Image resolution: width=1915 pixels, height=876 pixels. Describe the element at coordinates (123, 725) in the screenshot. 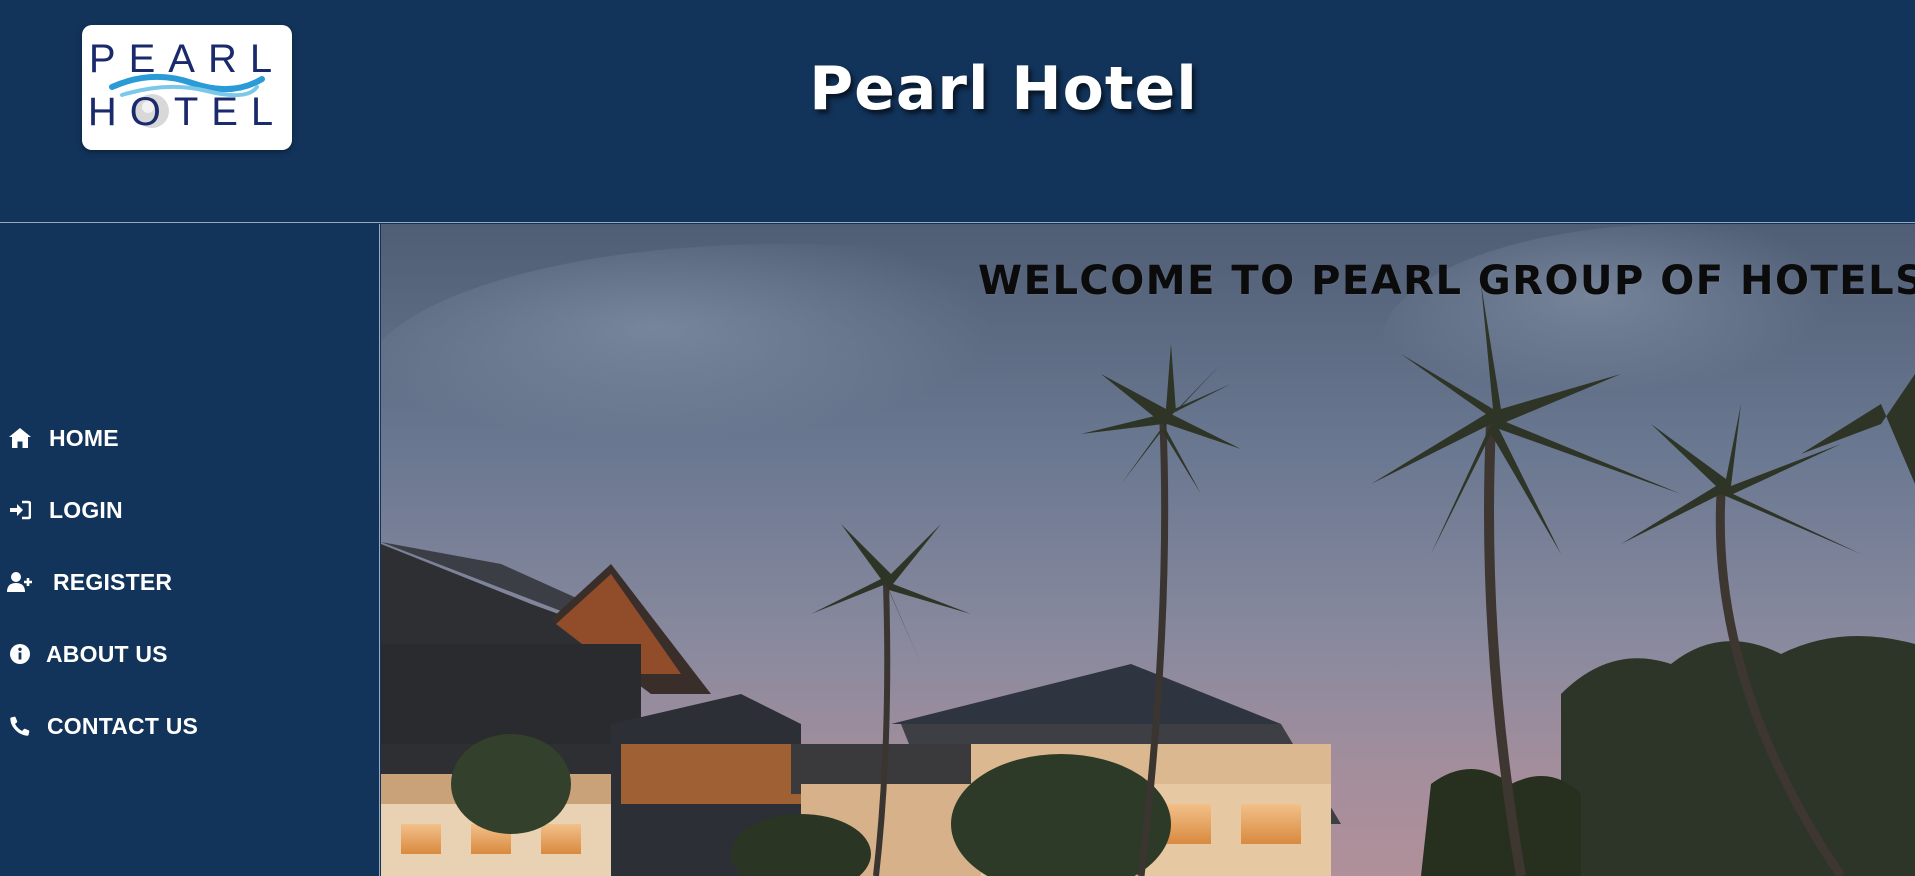

I see `sidebar-item-label: CONTACT US` at that location.